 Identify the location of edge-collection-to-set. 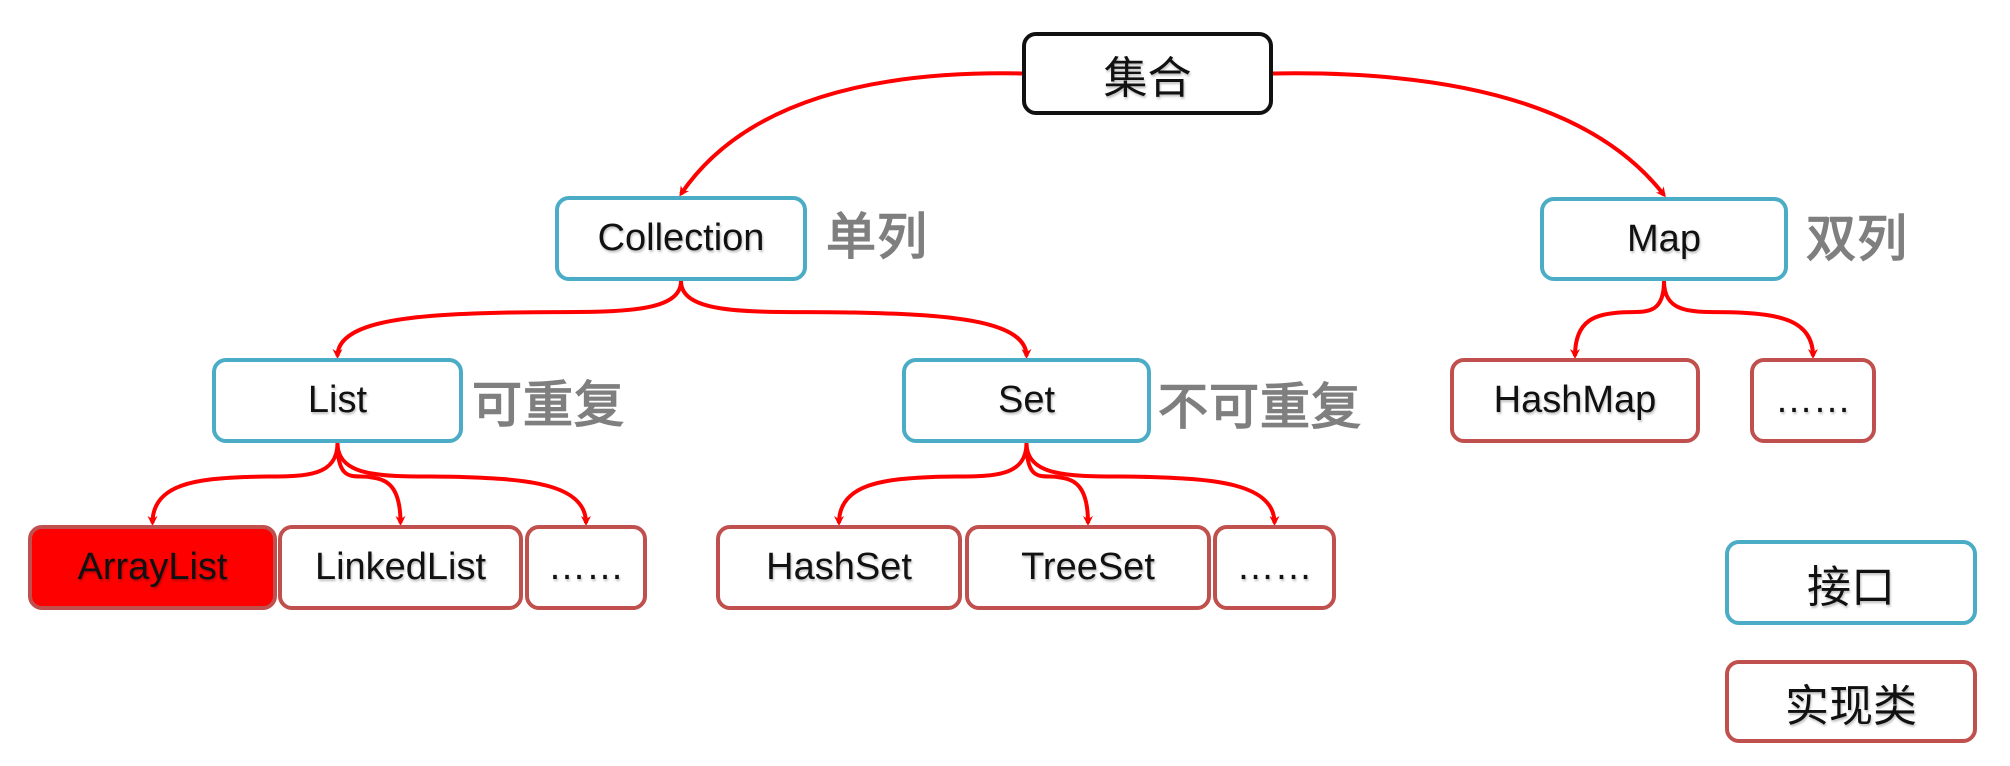
(855, 319).